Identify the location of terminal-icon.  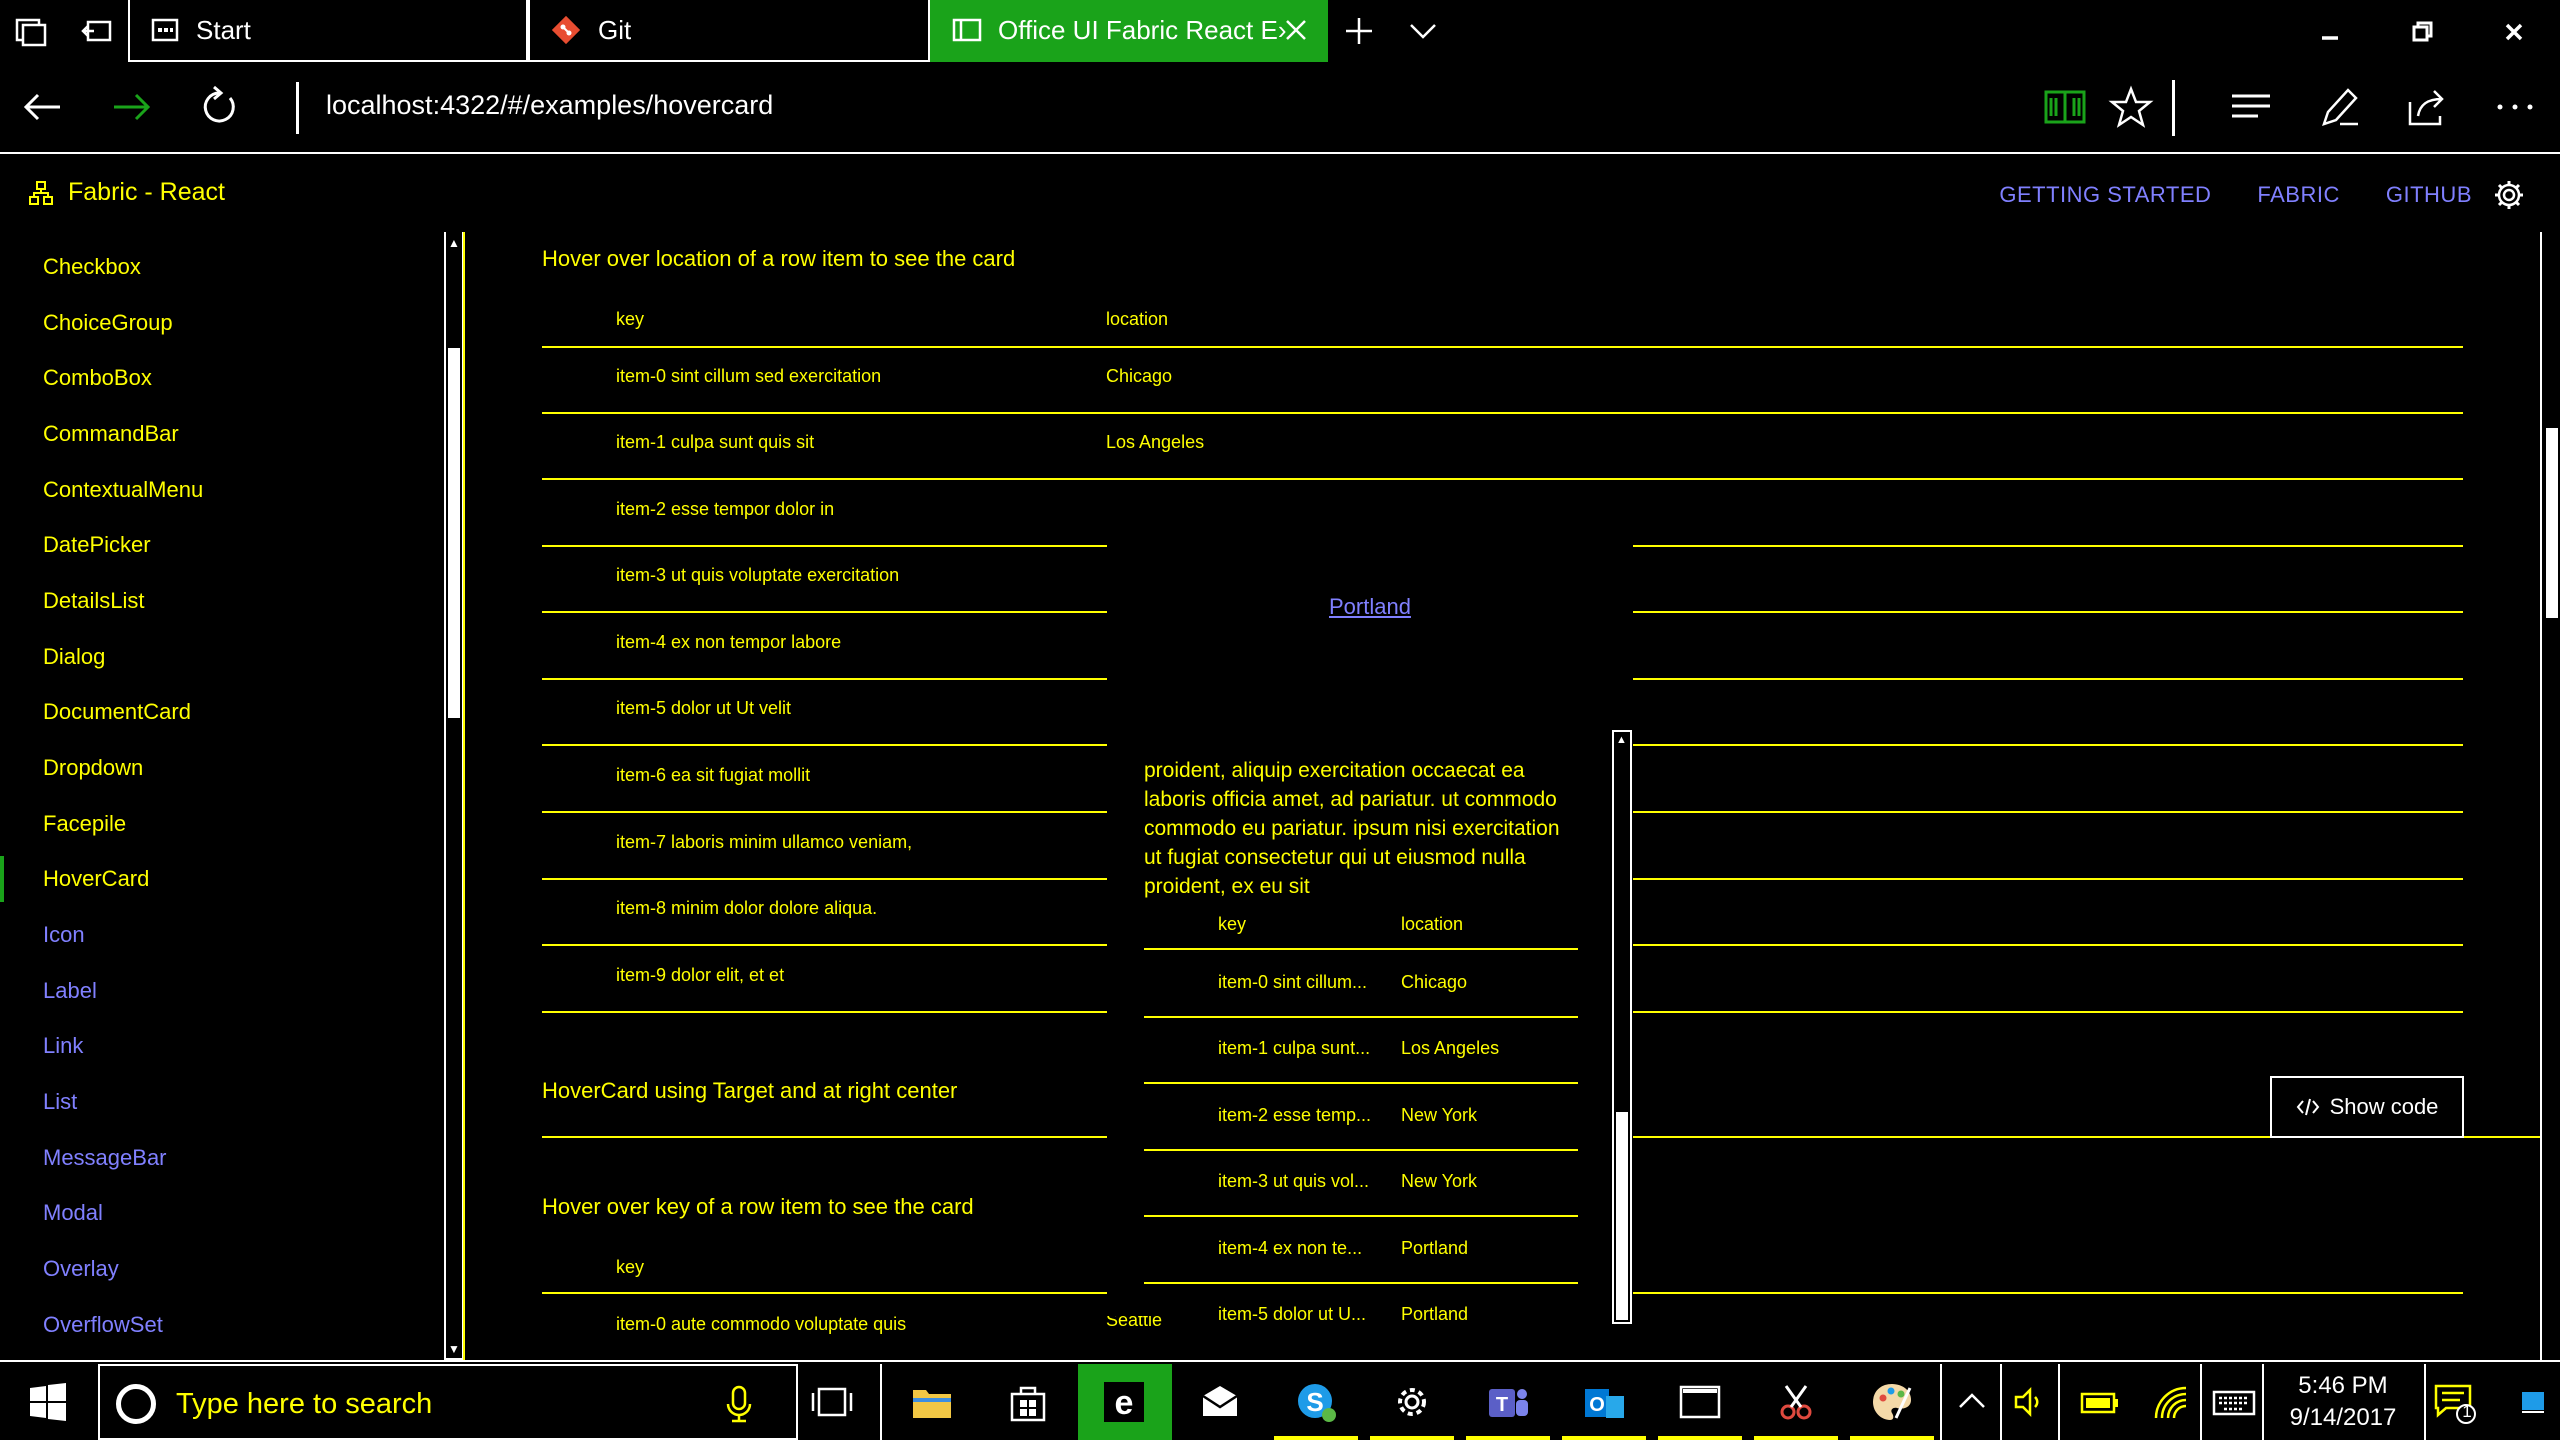
(1700, 1402).